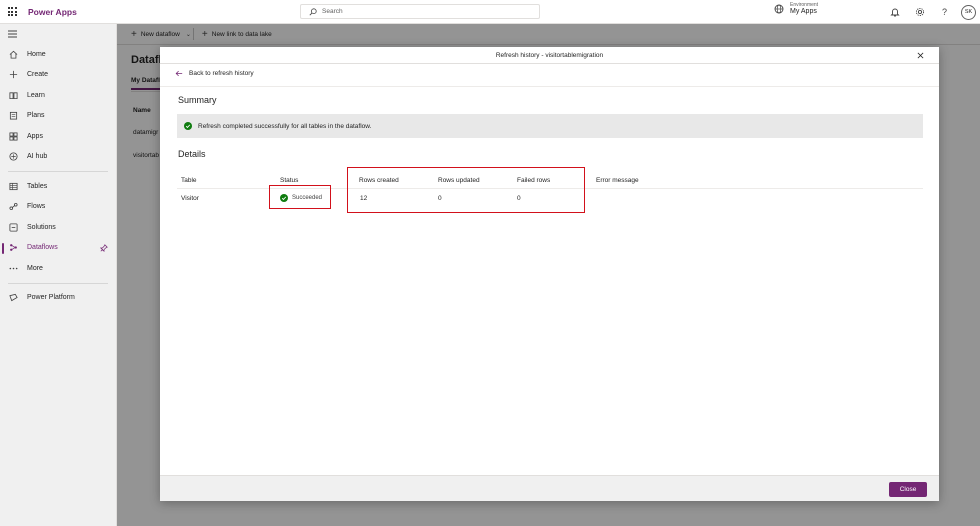  I want to click on plus-icon, so click(13, 75).